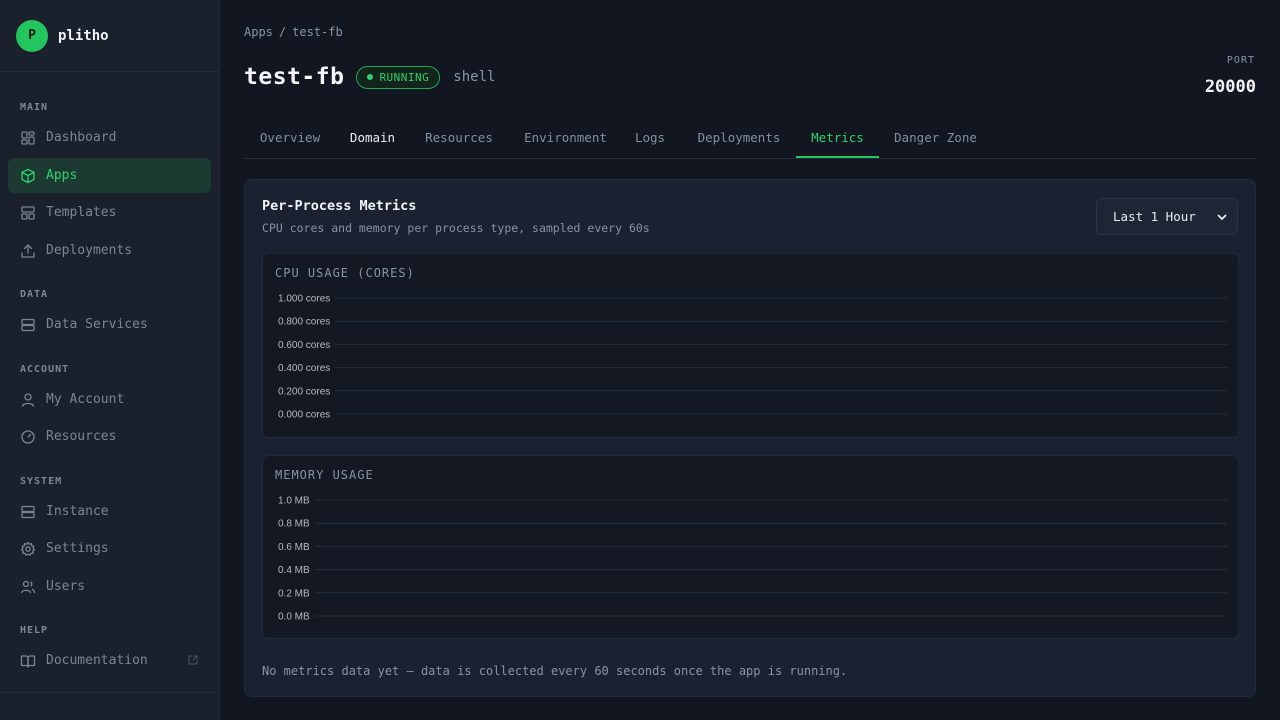 The image size is (1280, 720). I want to click on tab-logs: Logs, so click(650, 139).